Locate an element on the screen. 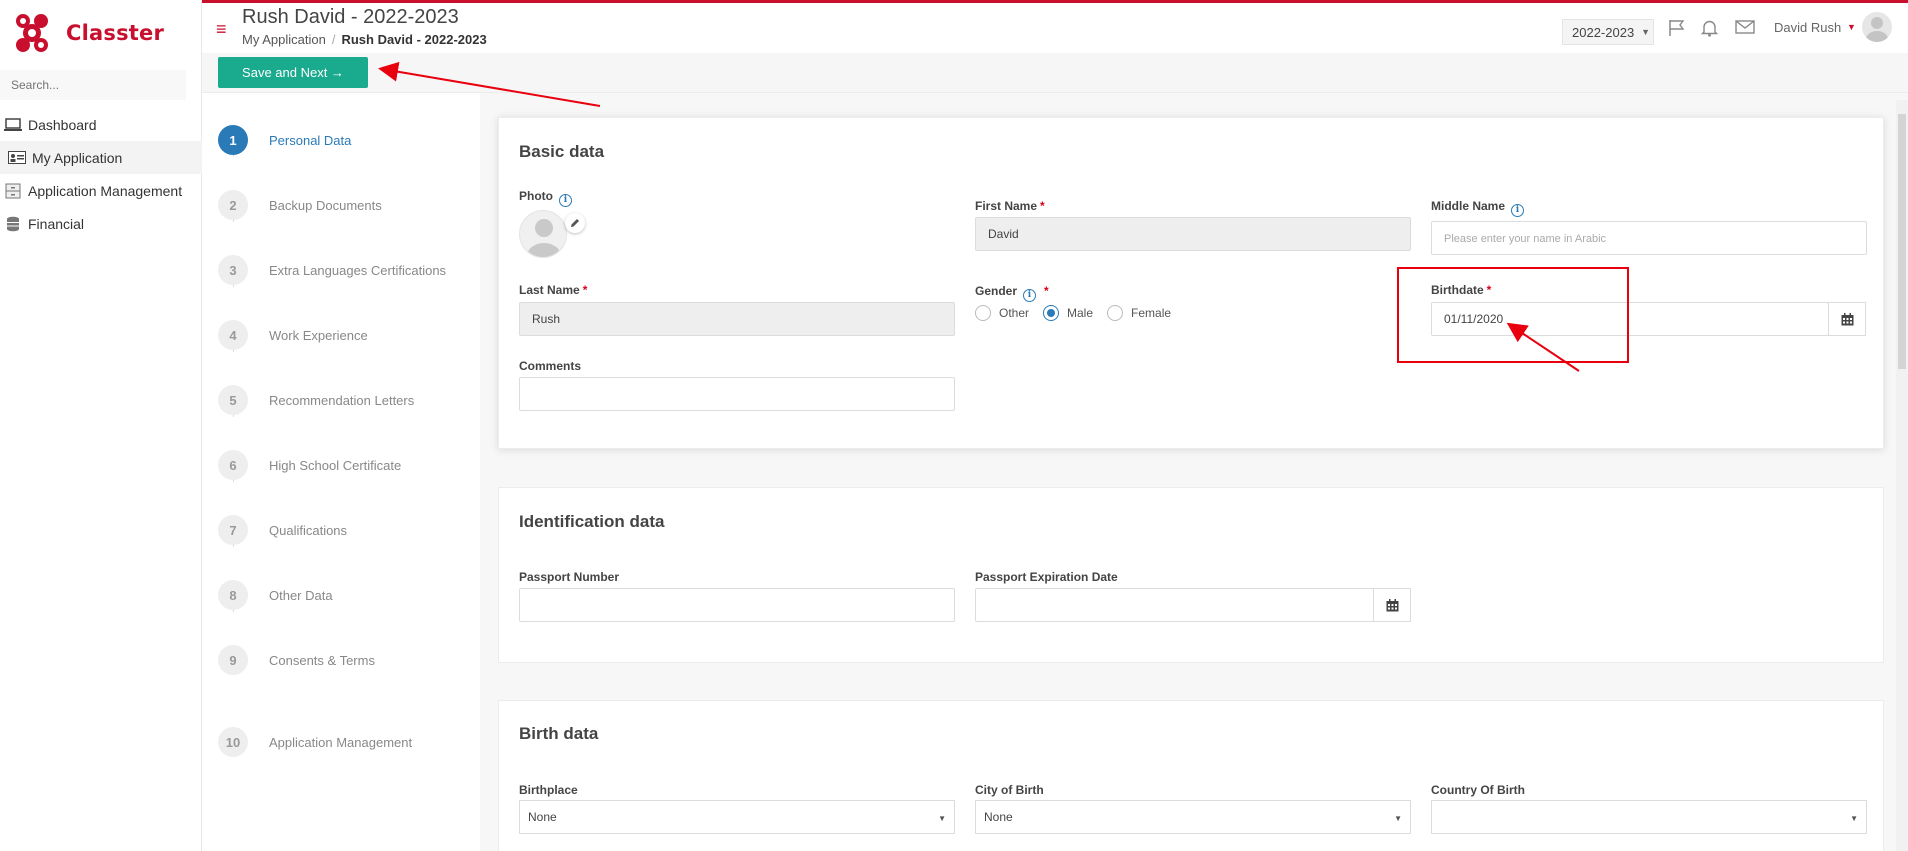 This screenshot has width=1908, height=851. sidebar-item-application-management: Application Management is located at coordinates (101, 190).